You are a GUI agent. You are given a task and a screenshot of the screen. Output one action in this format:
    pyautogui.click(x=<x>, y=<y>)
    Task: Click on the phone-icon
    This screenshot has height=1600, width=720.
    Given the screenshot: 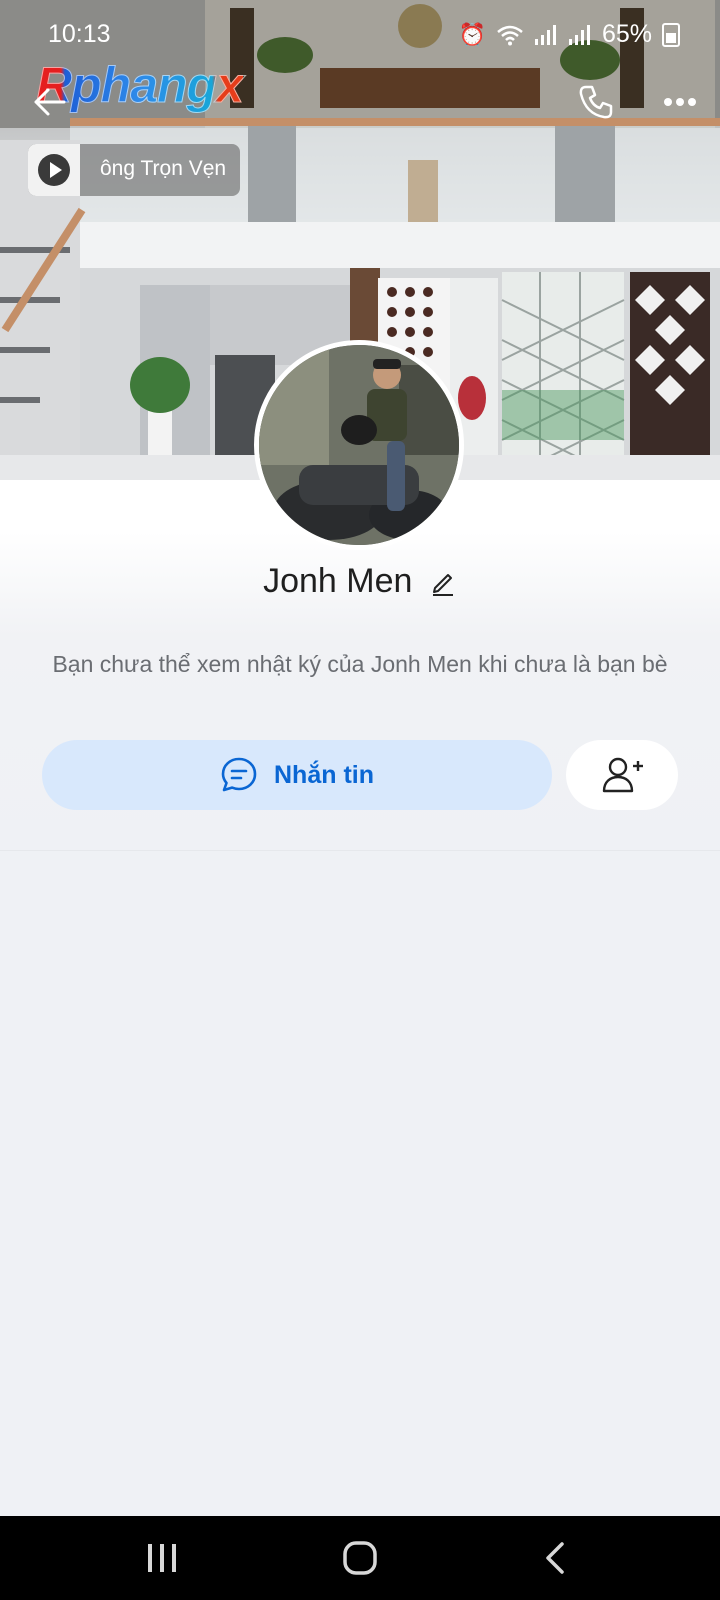 What is the action you would take?
    pyautogui.click(x=596, y=102)
    